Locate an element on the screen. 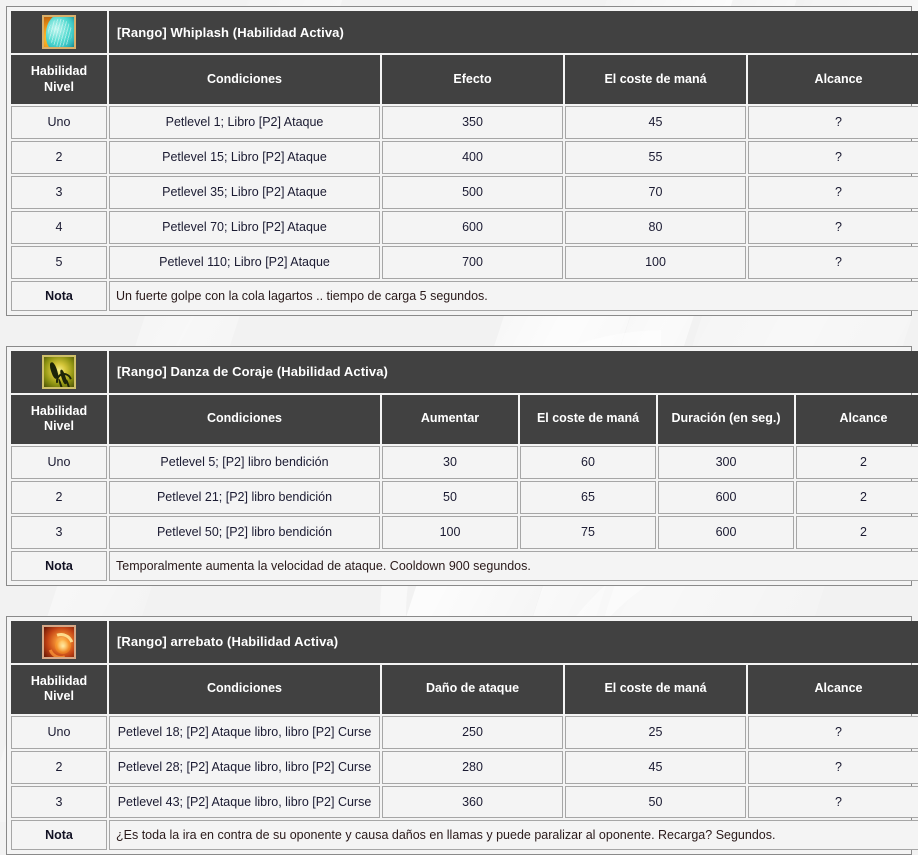 The image size is (918, 855). lizard-dance-skill-icon is located at coordinates (59, 372).